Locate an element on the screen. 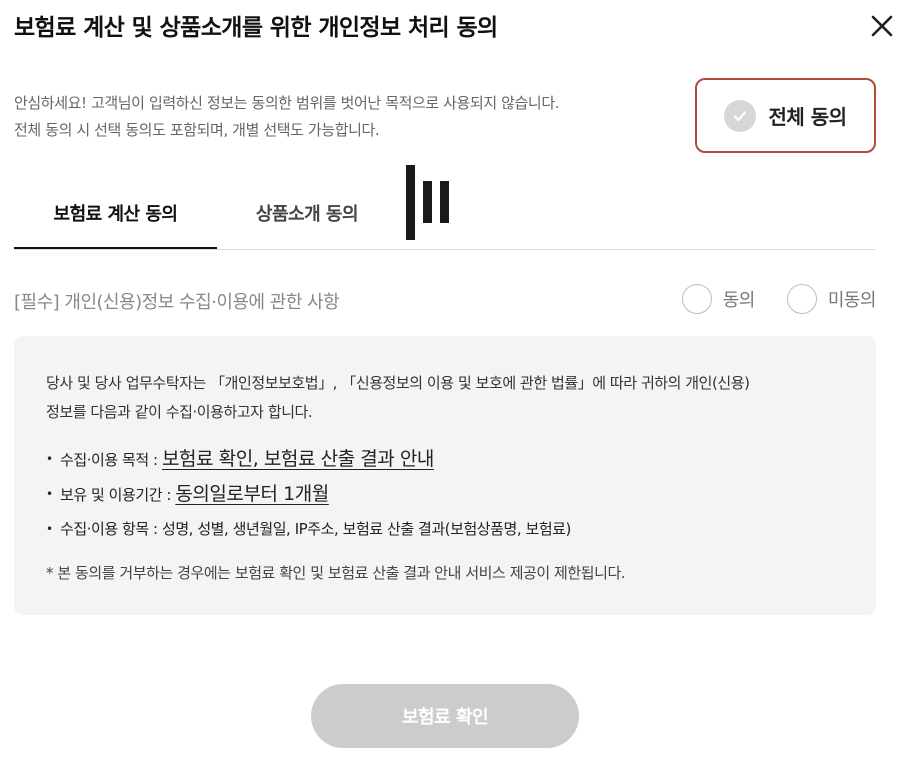 This screenshot has width=902, height=762. dialog-title: 보험료 계산 및 상품소개를 위한 개인정보 처리 동의 is located at coordinates (256, 28).